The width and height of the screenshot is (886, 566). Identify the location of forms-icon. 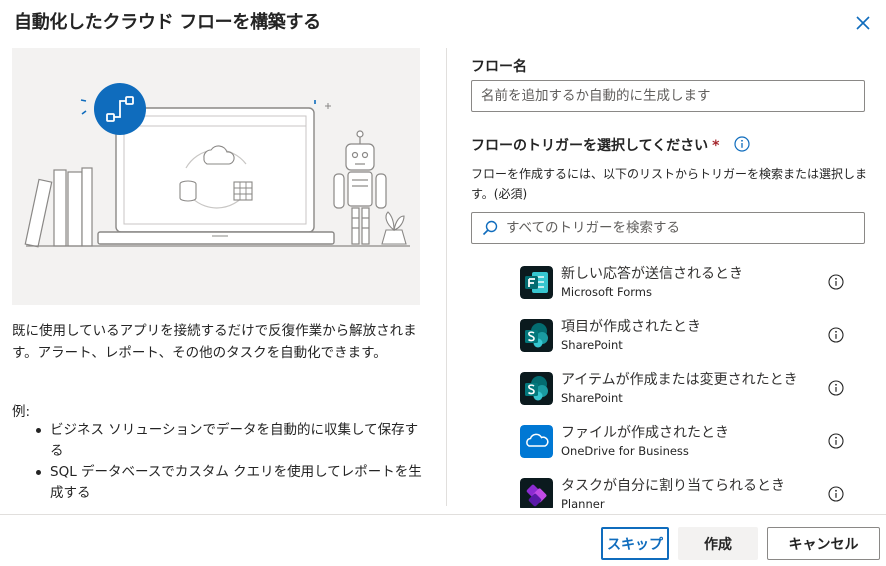
(536, 282).